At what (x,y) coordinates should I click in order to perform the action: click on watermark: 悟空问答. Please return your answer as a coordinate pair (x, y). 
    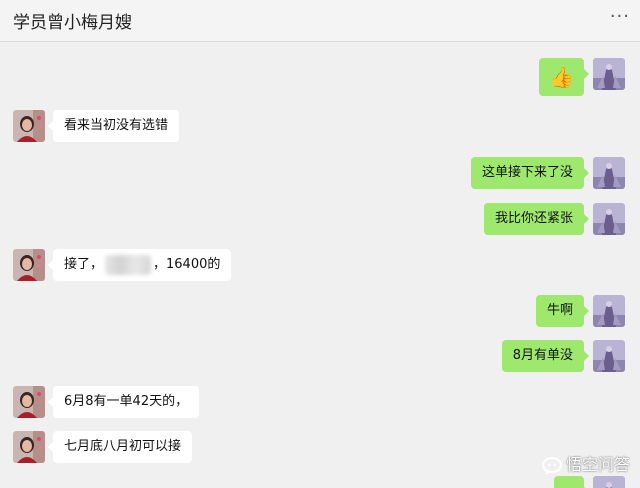
    Looking at the image, I should click on (585, 463).